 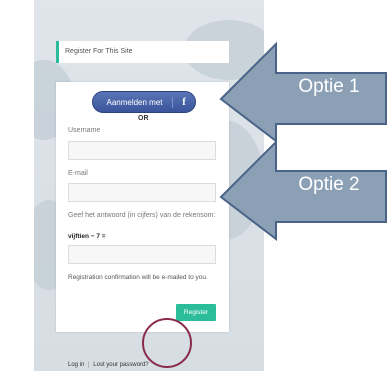 I want to click on facebook-login-button: Aanmelden met f, so click(x=144, y=102).